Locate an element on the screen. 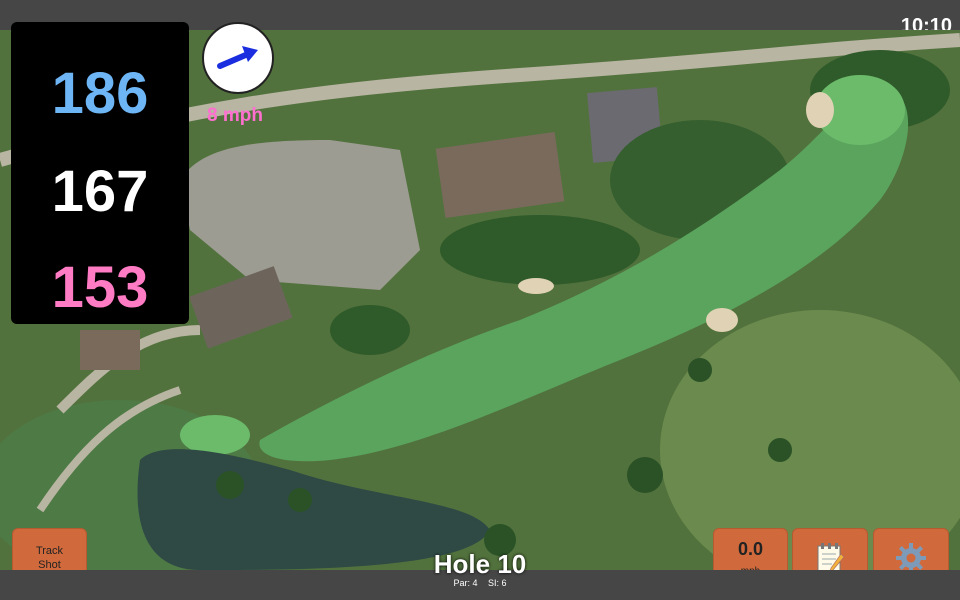  distance-panel: 186 167 153 is located at coordinates (100, 173).